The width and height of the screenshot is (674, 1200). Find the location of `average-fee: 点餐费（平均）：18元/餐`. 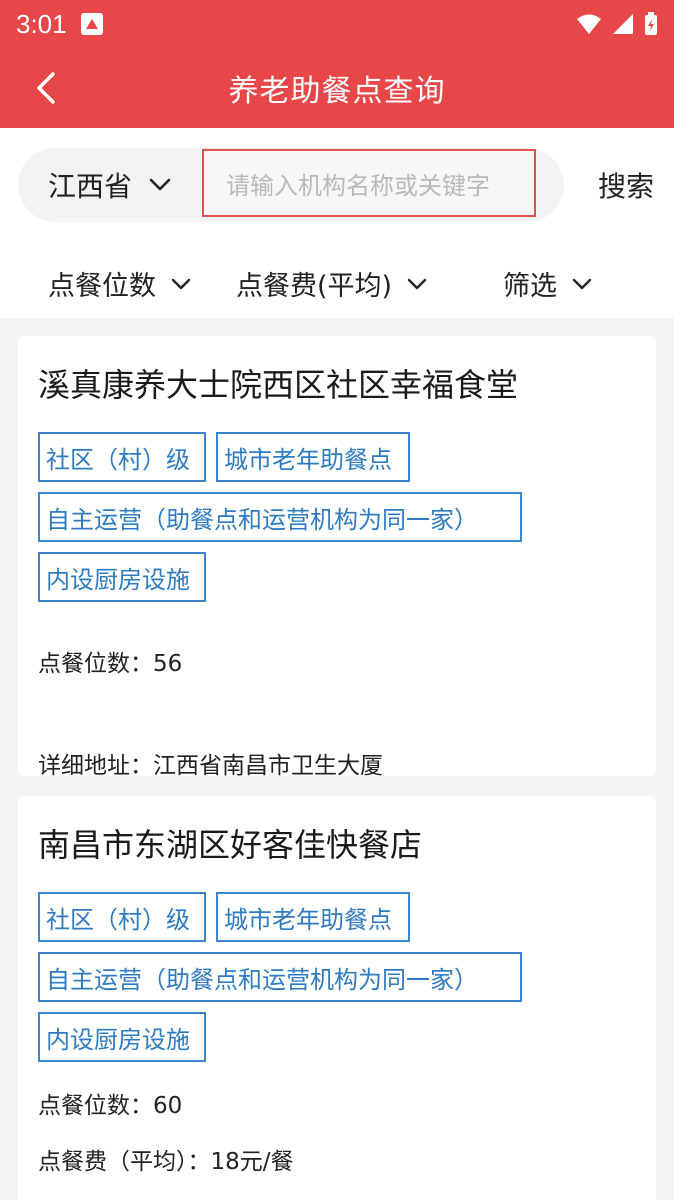

average-fee: 点餐费（平均）：18元/餐 is located at coordinates (166, 1162).